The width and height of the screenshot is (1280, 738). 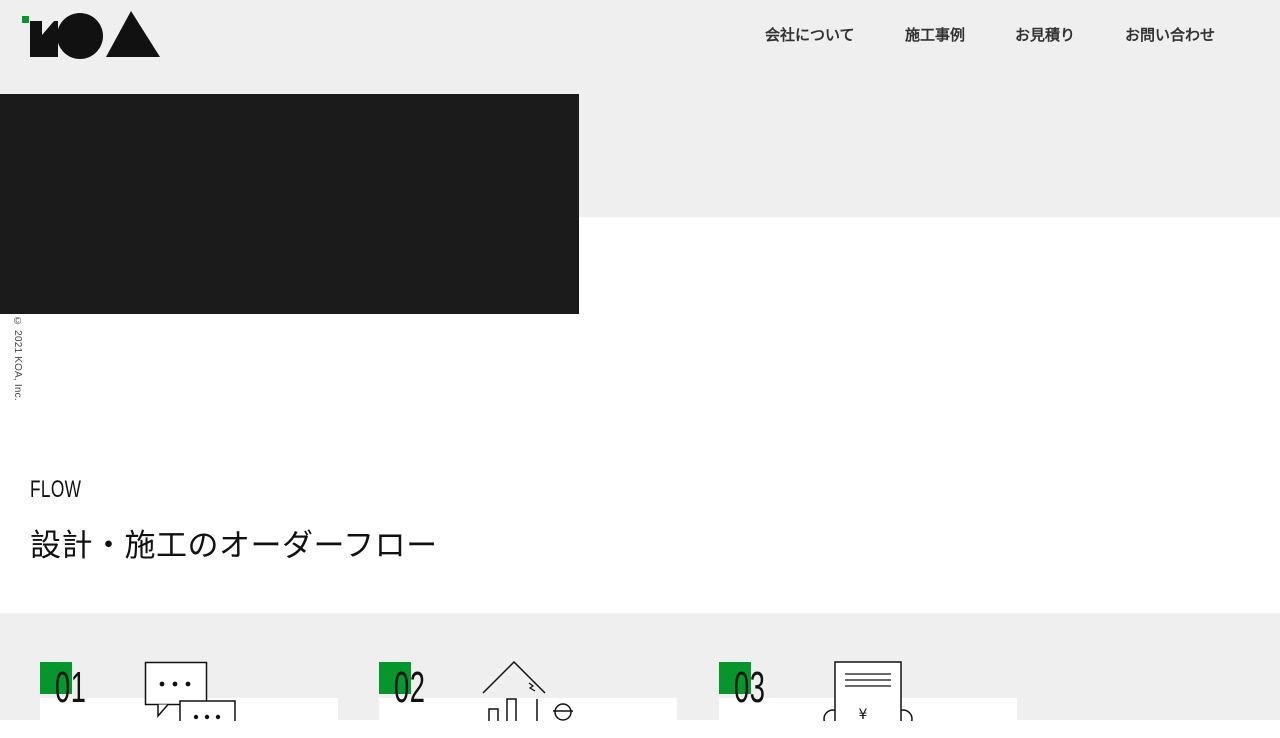 I want to click on step-number: 01, so click(x=71, y=687).